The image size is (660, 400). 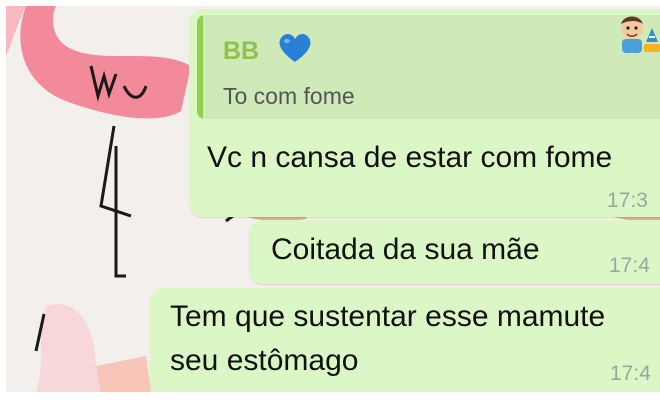 What do you see at coordinates (627, 200) in the screenshot?
I see `message-timestamp: 17:3` at bounding box center [627, 200].